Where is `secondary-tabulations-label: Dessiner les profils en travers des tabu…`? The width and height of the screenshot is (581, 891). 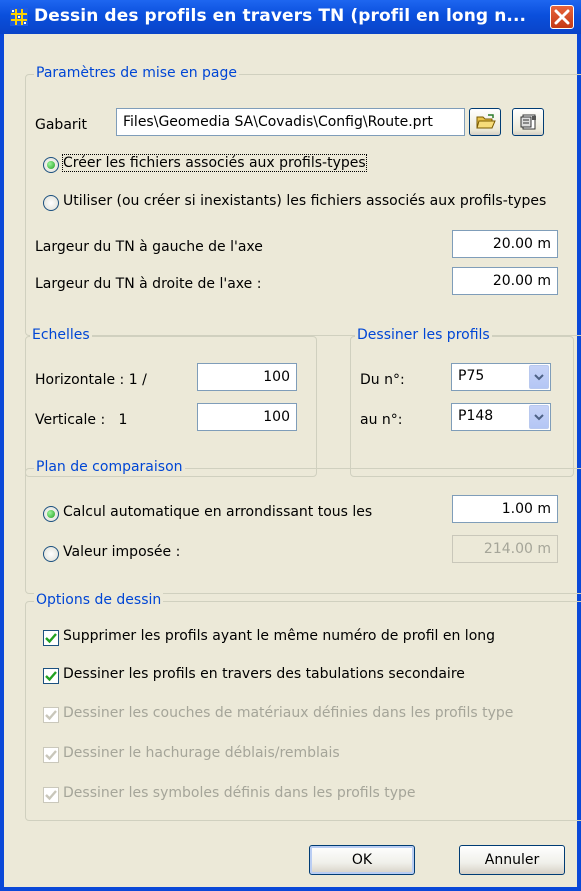 secondary-tabulations-label: Dessiner les profils en travers des tabu… is located at coordinates (264, 674).